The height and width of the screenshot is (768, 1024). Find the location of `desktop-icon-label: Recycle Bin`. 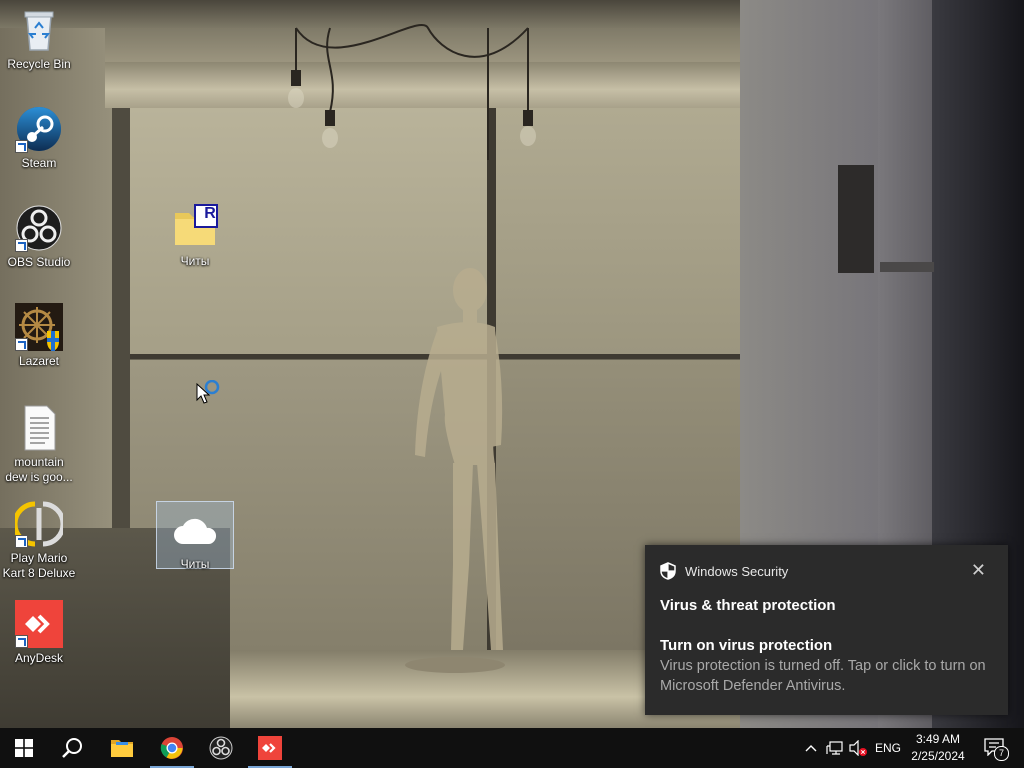

desktop-icon-label: Recycle Bin is located at coordinates (39, 64).